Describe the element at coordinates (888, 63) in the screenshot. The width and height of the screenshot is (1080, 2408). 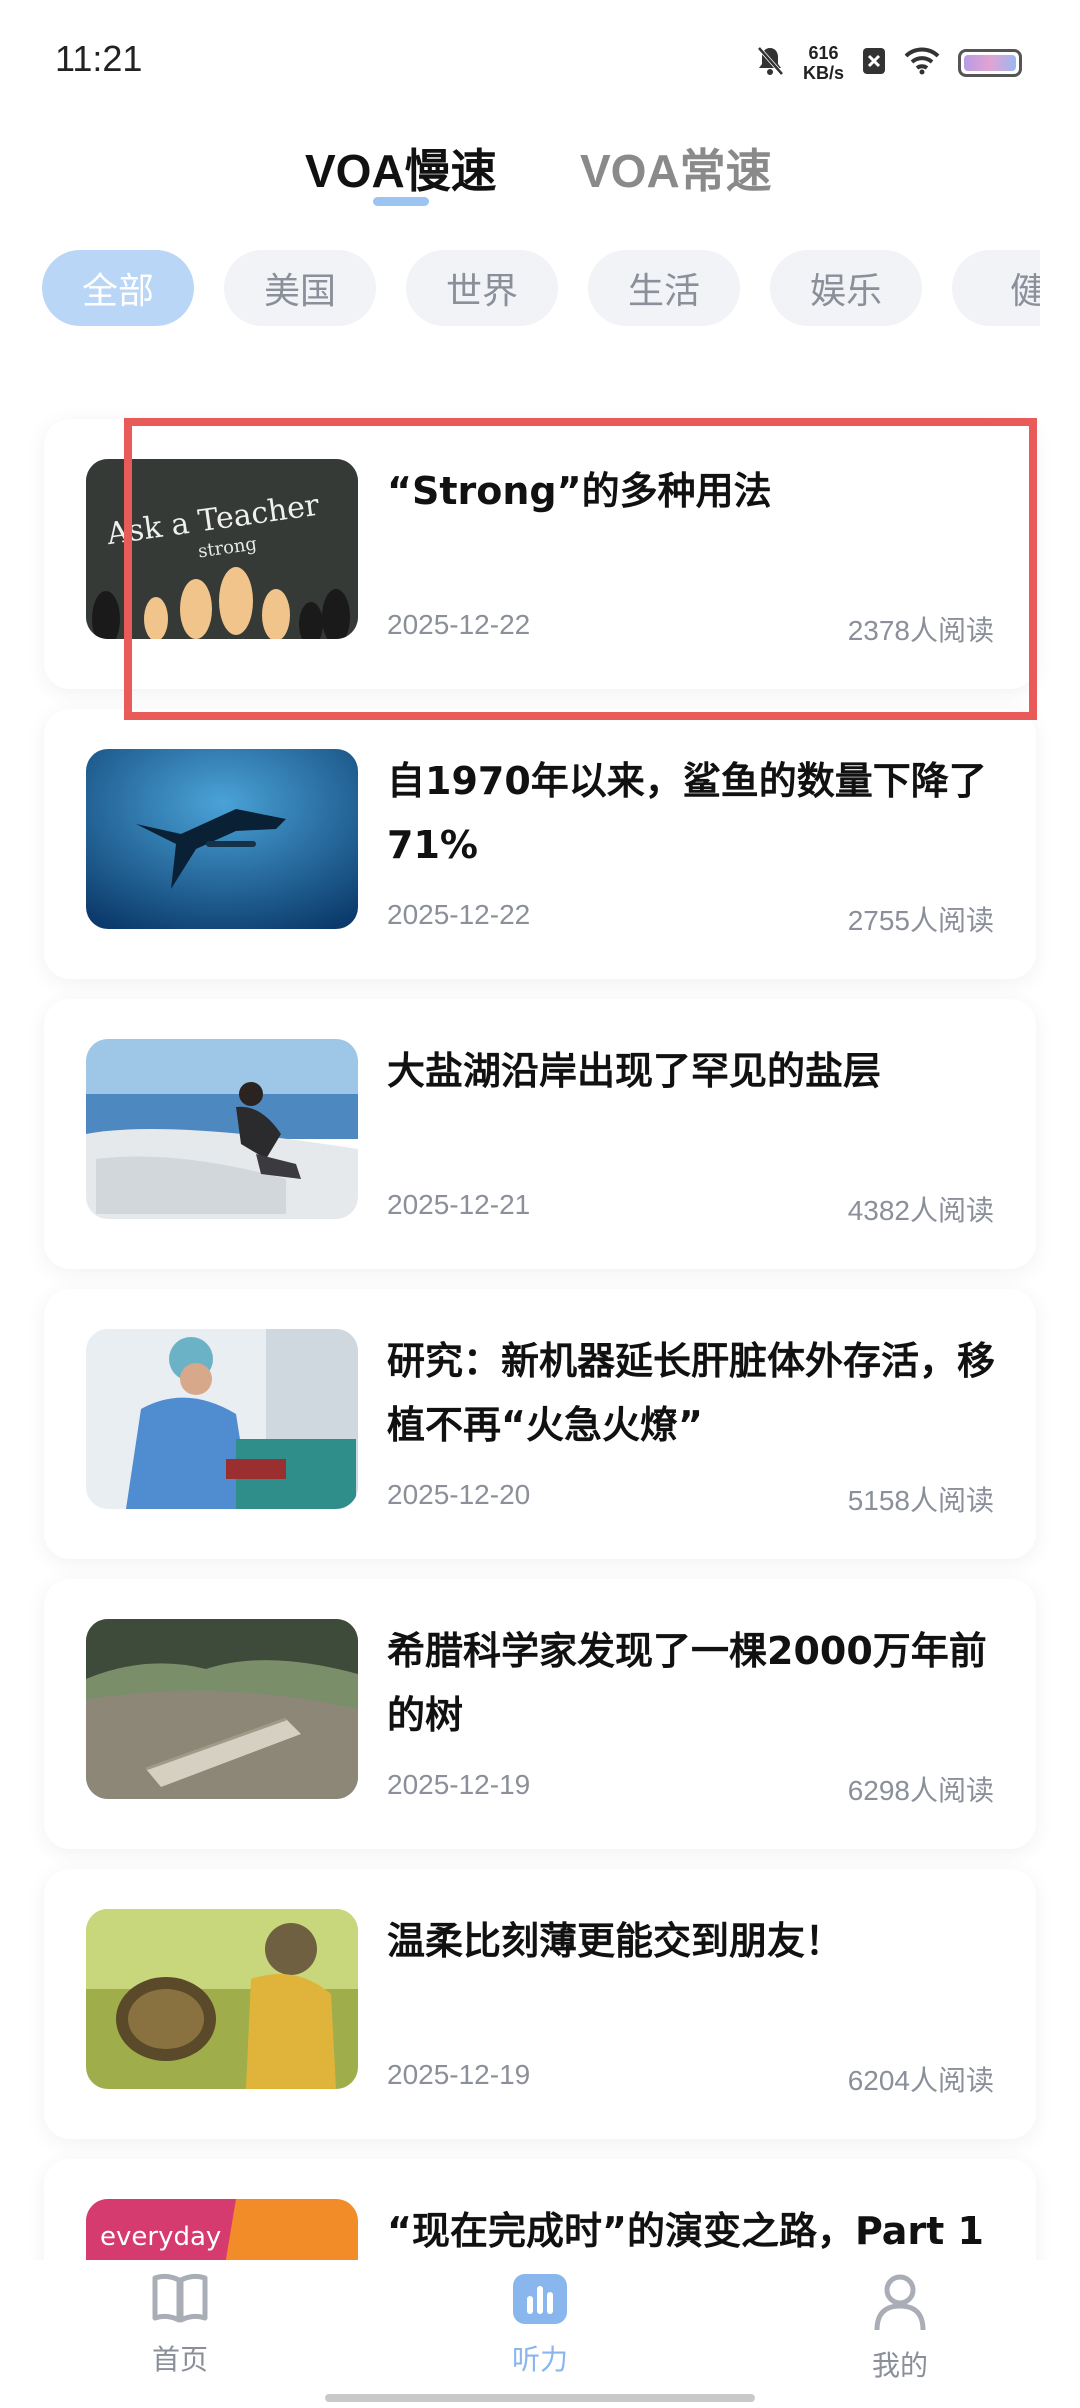
I see `status-icons: 616 KB/s` at that location.